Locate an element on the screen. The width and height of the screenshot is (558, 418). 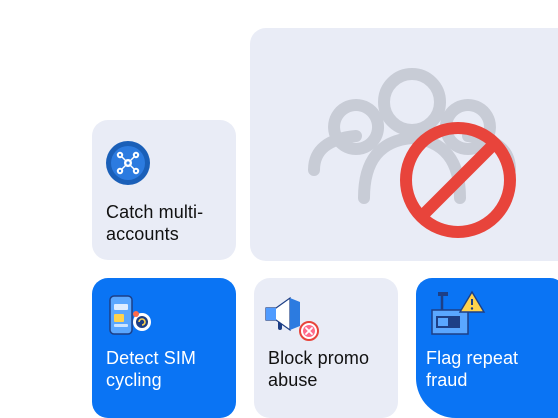
catch-multi-accounts-card: Catch multi- accounts is located at coordinates (164, 190).